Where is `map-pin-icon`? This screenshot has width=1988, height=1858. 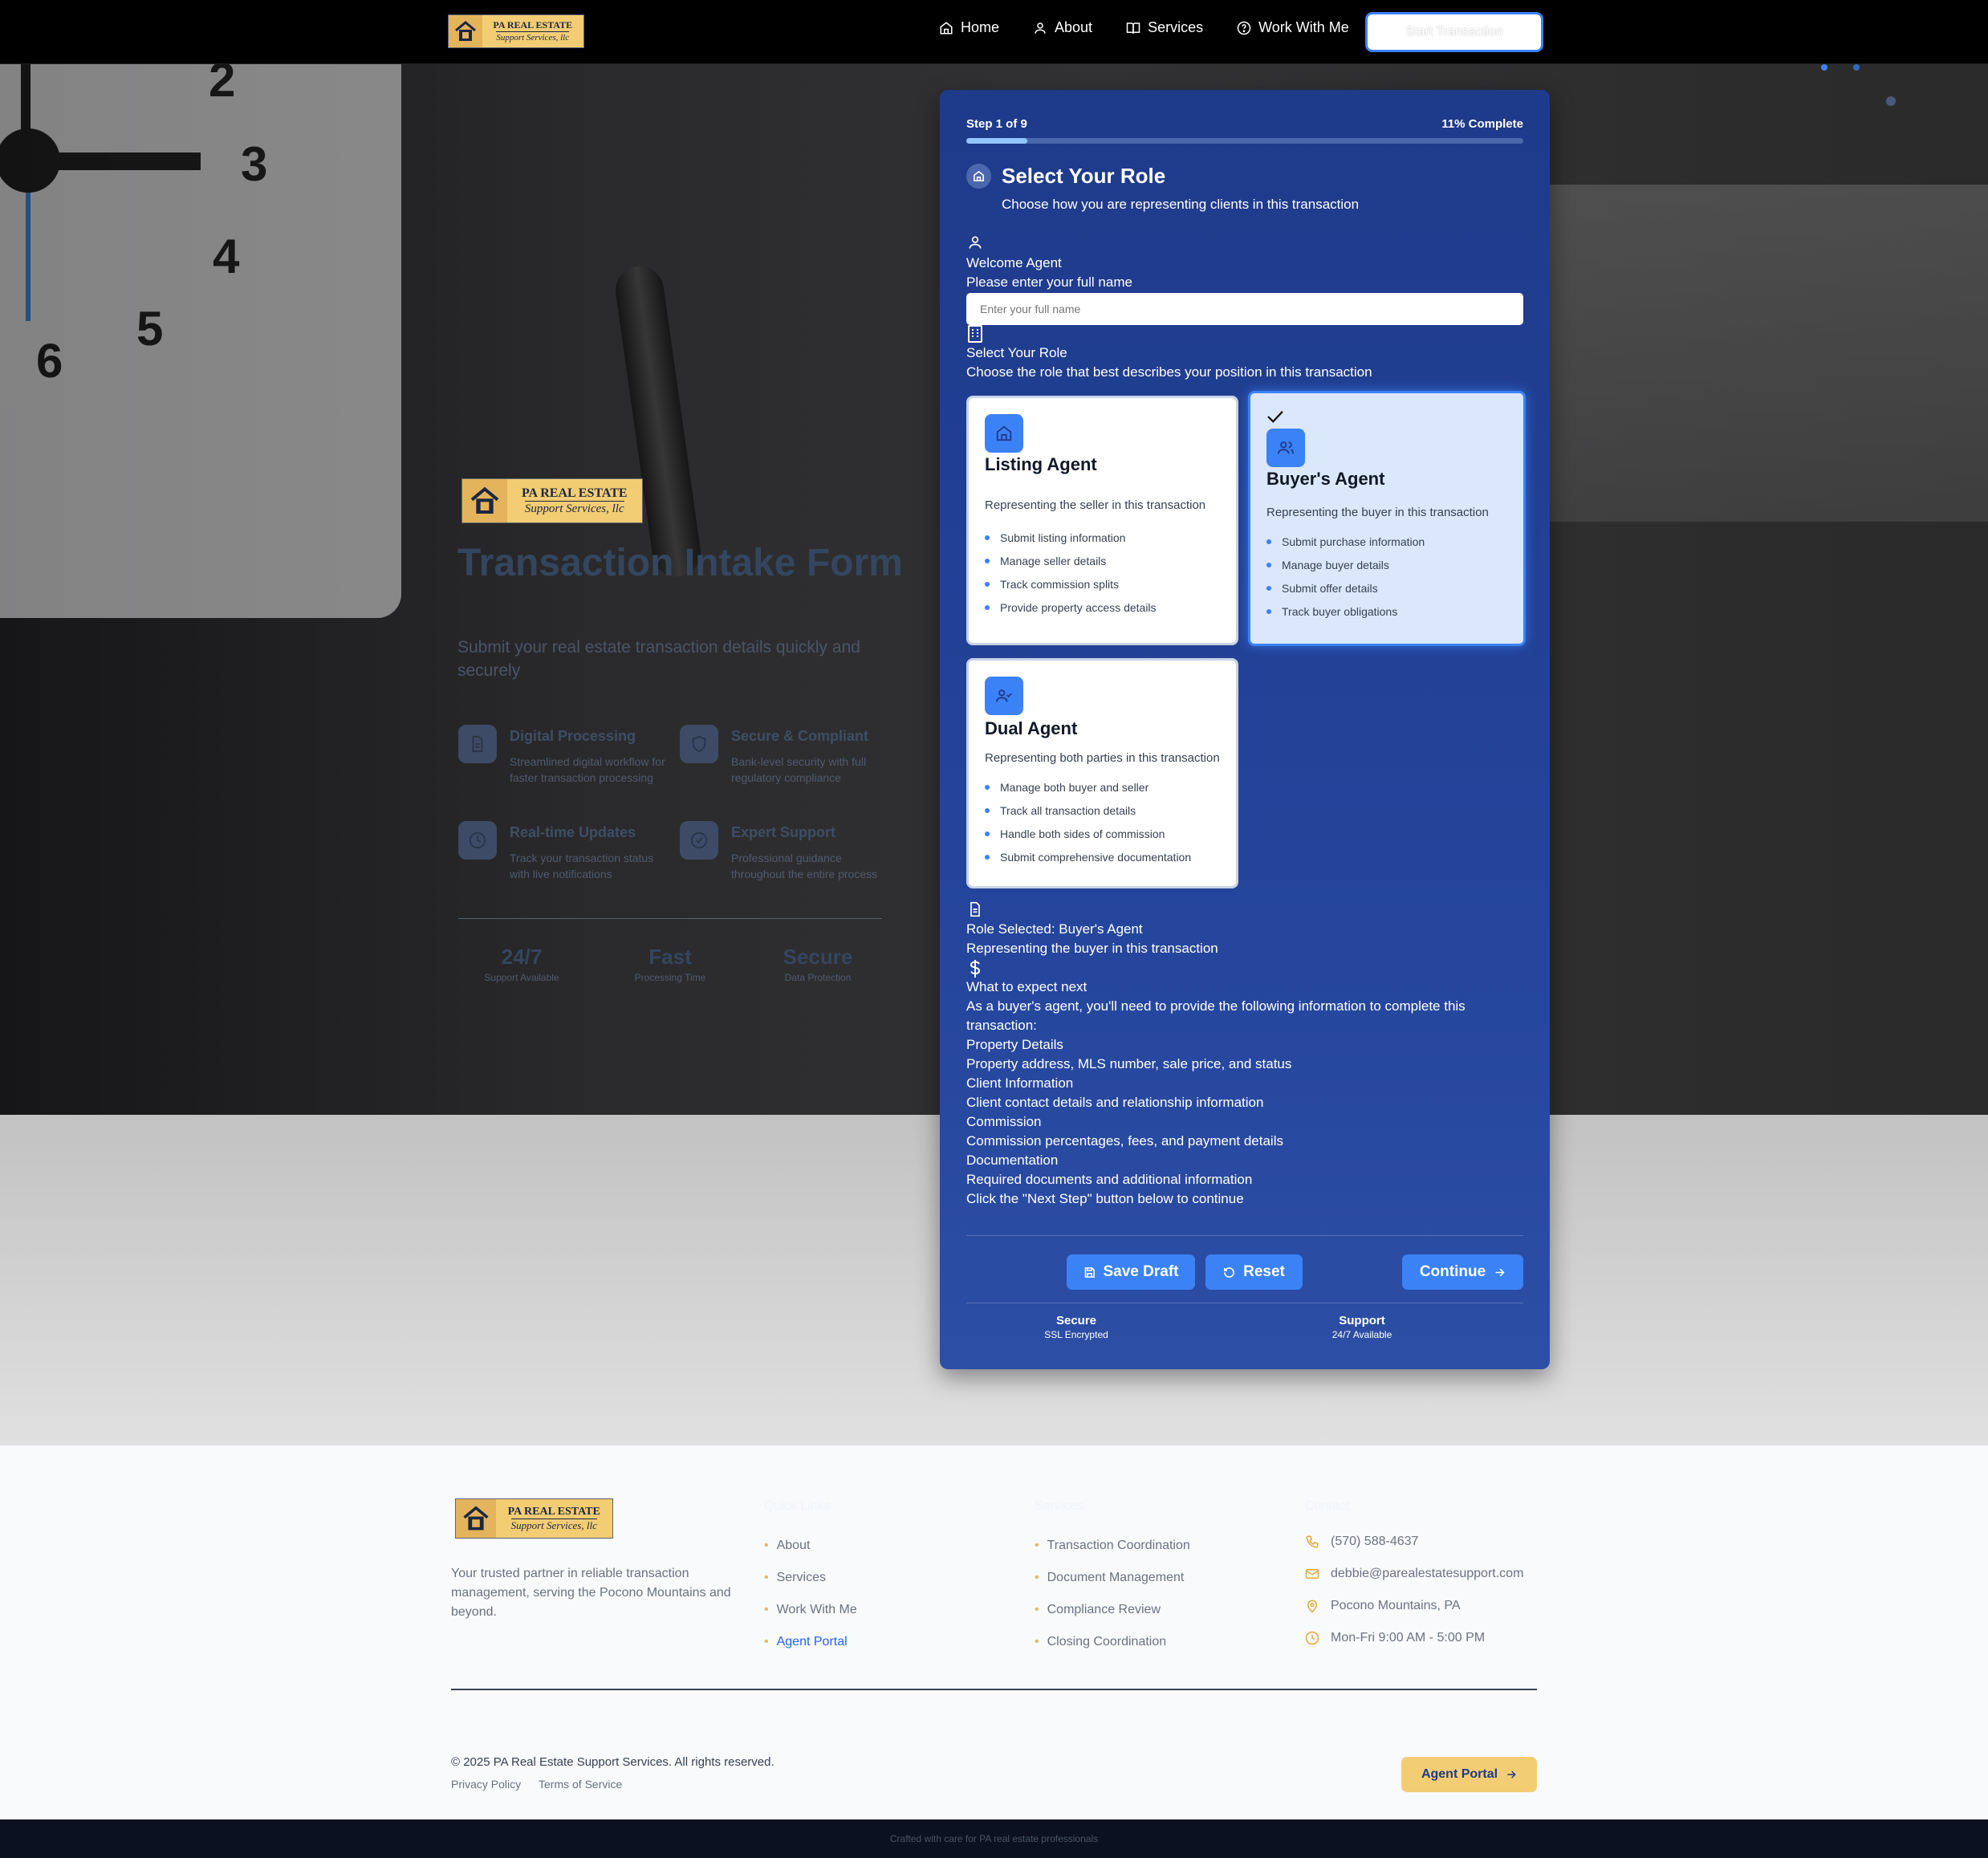 map-pin-icon is located at coordinates (1312, 1606).